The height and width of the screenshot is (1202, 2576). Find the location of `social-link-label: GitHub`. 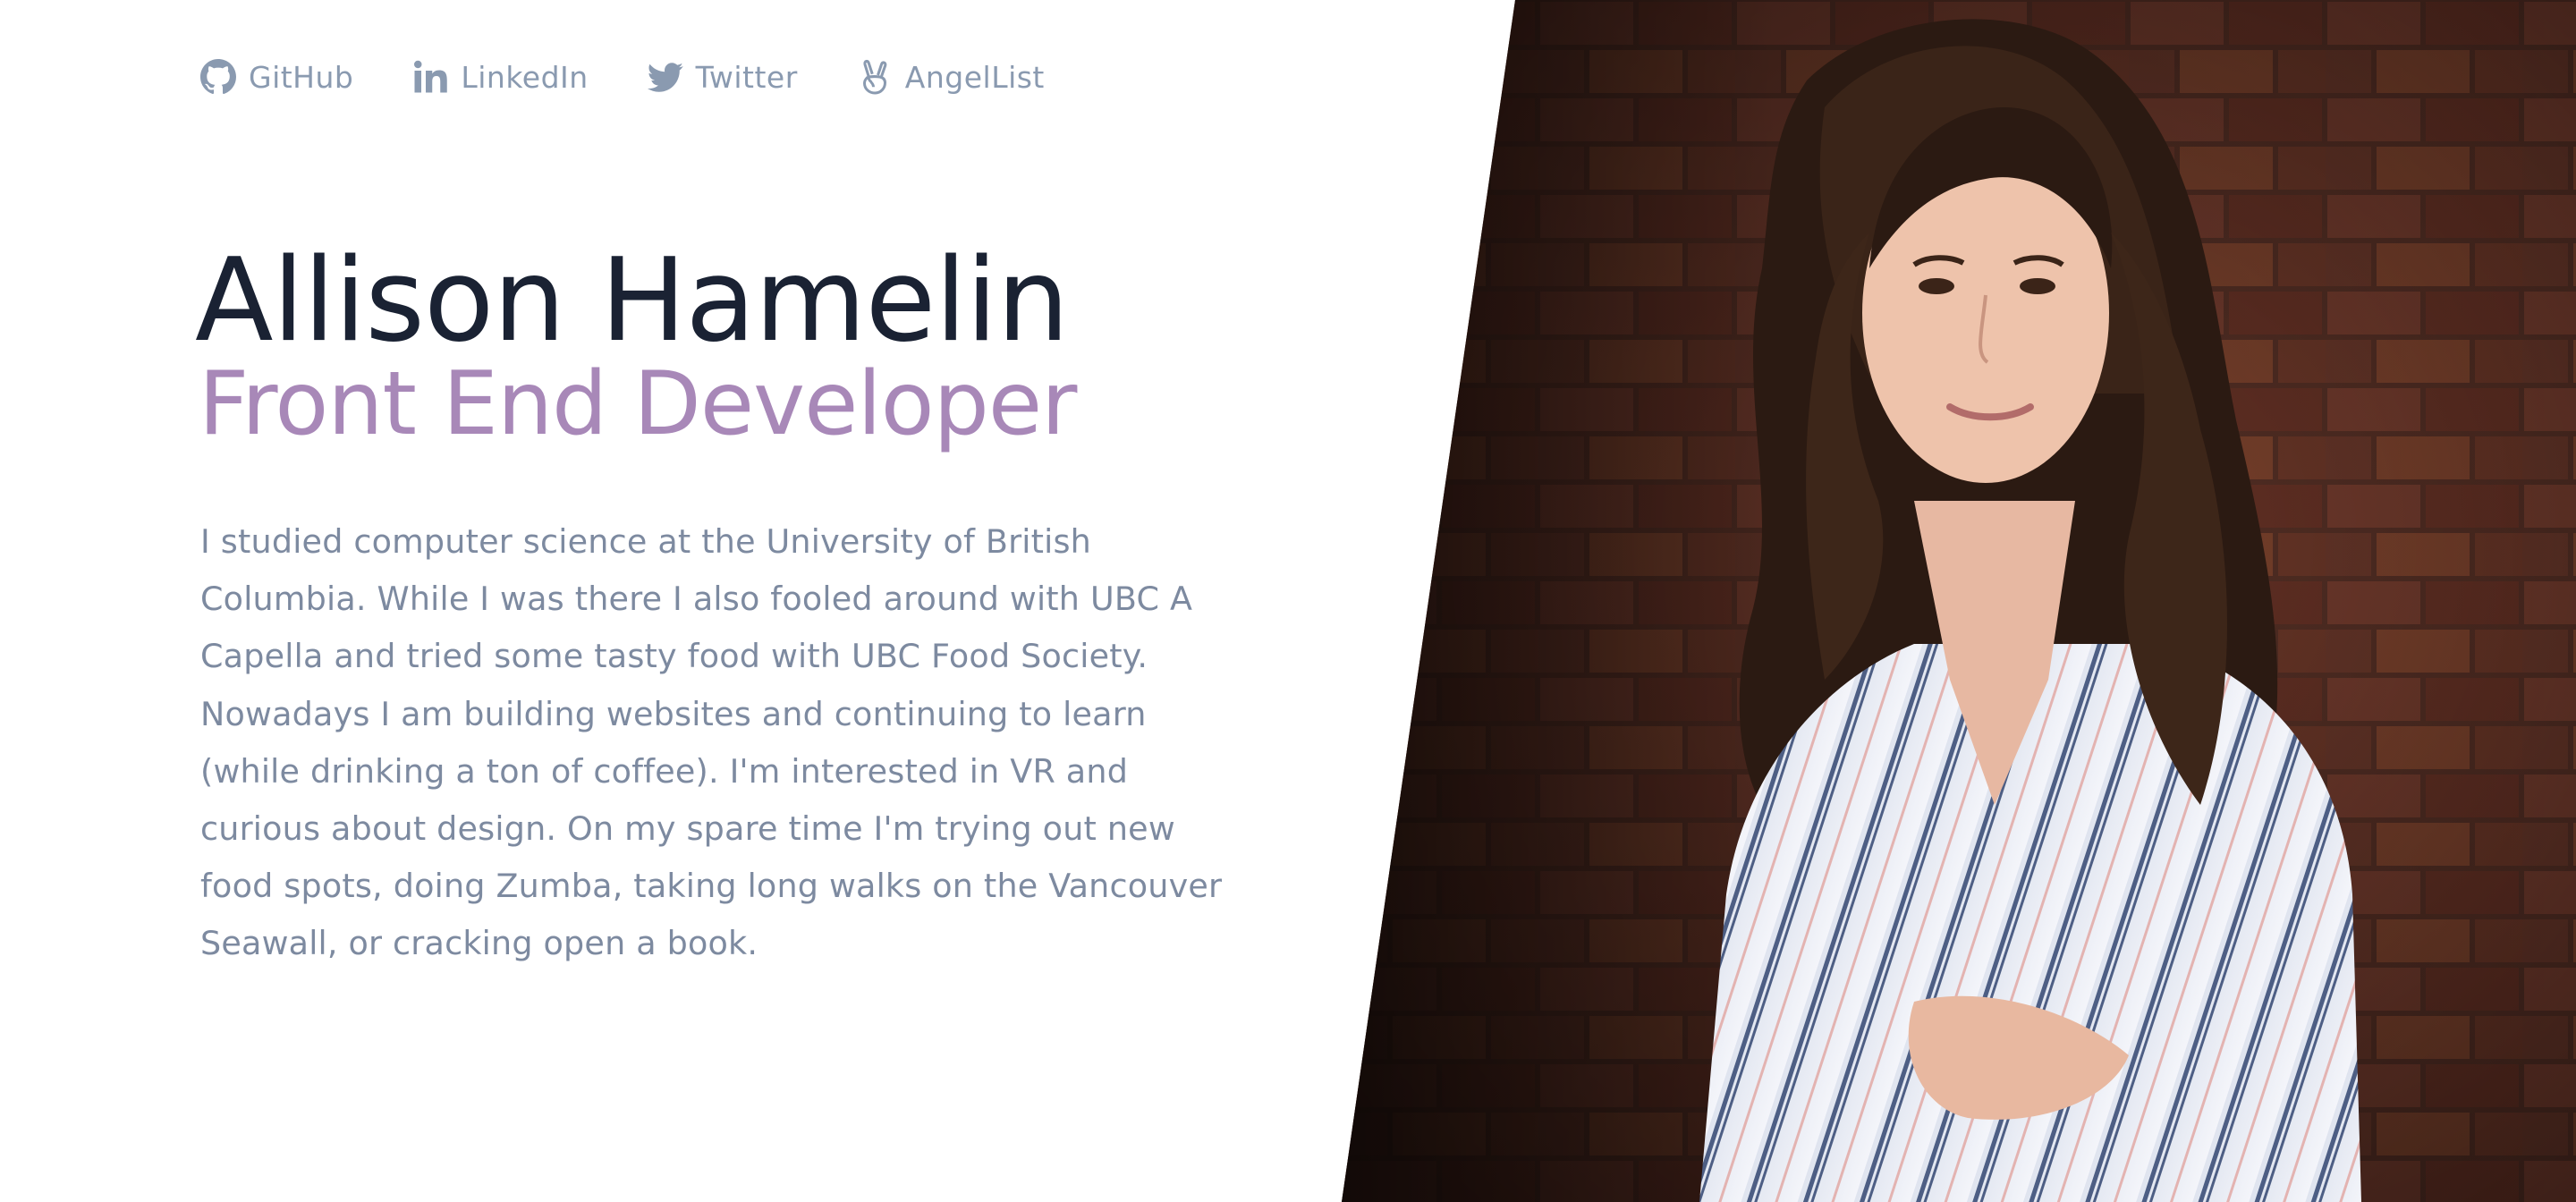

social-link-label: GitHub is located at coordinates (301, 77).